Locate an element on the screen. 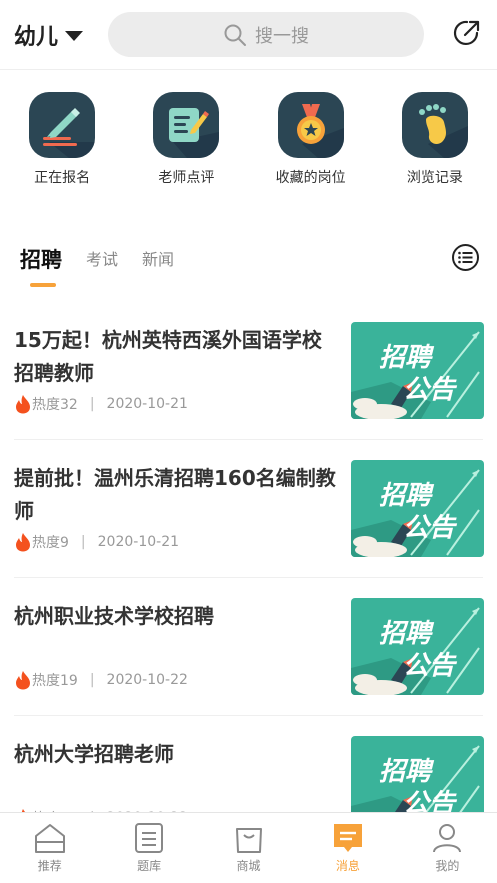 The height and width of the screenshot is (883, 497). quick-link-saved-positions: 收藏的岗位 is located at coordinates (311, 139).